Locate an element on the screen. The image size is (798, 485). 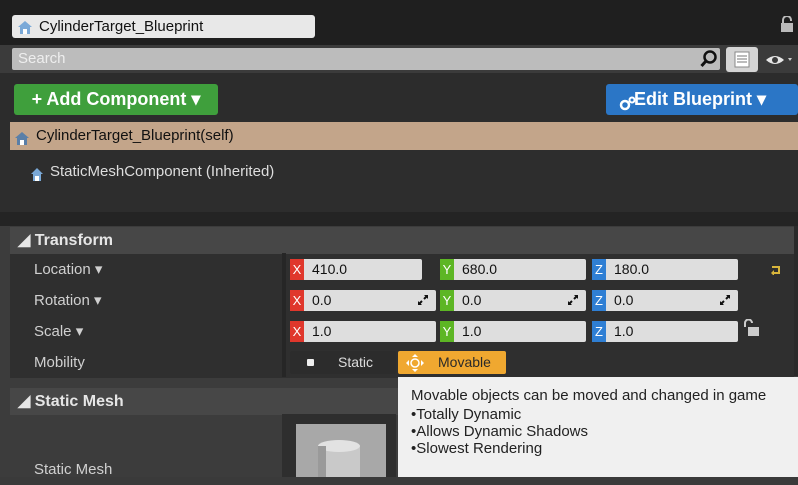
gear-icon is located at coordinates (628, 106).